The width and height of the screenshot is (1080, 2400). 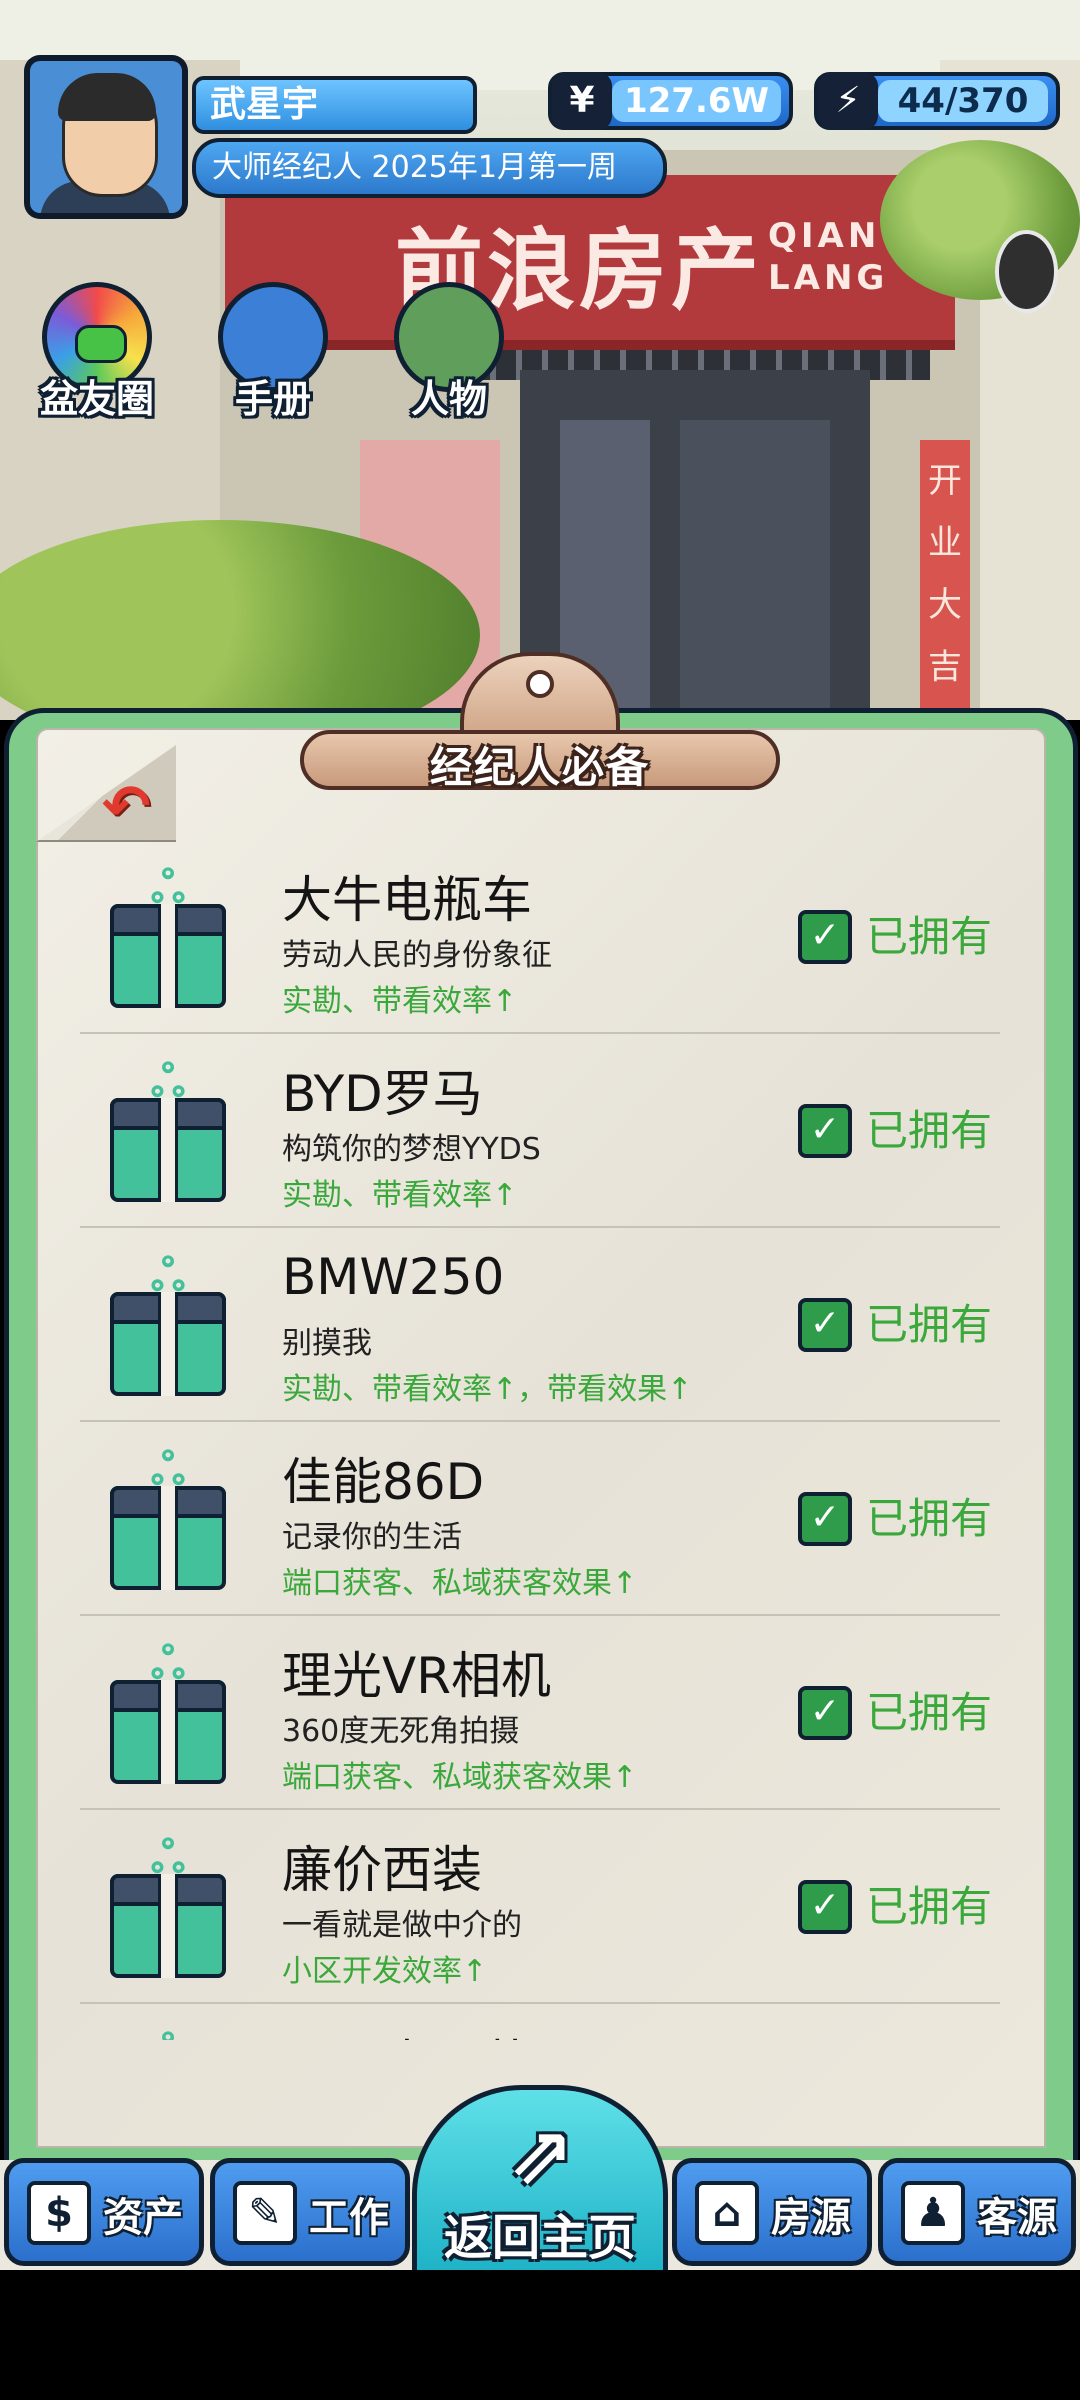 I want to click on list-item: ஃ 佳能86D 记录你的生活 端口获客、私域获客效果↑ ✓ 已拥有, so click(x=540, y=1519).